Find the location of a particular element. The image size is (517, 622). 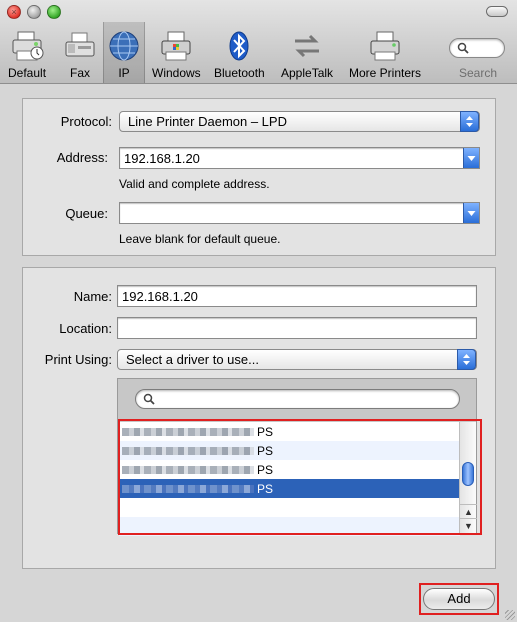

toolbar-item-ip: IP is located at coordinates (124, 52).